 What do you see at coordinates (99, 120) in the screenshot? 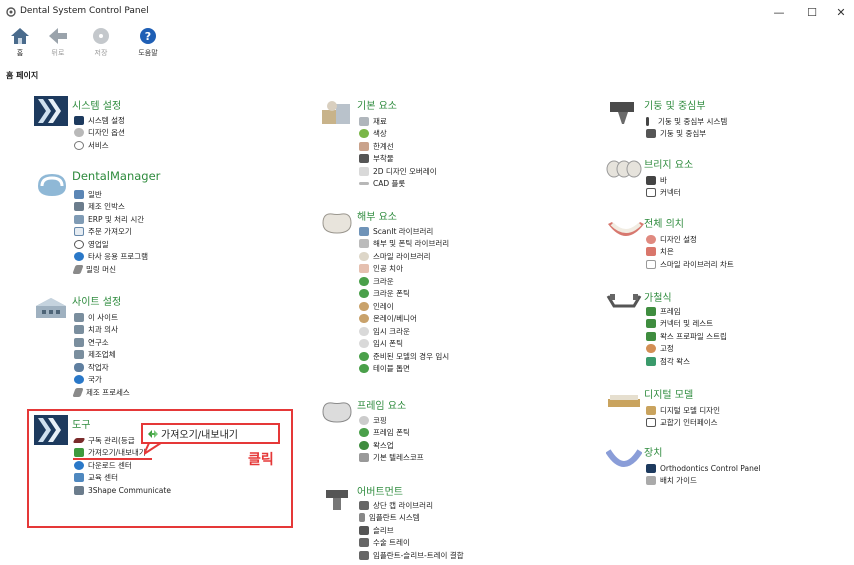
I see `list-item-system-settings: 시스템 설정` at bounding box center [99, 120].